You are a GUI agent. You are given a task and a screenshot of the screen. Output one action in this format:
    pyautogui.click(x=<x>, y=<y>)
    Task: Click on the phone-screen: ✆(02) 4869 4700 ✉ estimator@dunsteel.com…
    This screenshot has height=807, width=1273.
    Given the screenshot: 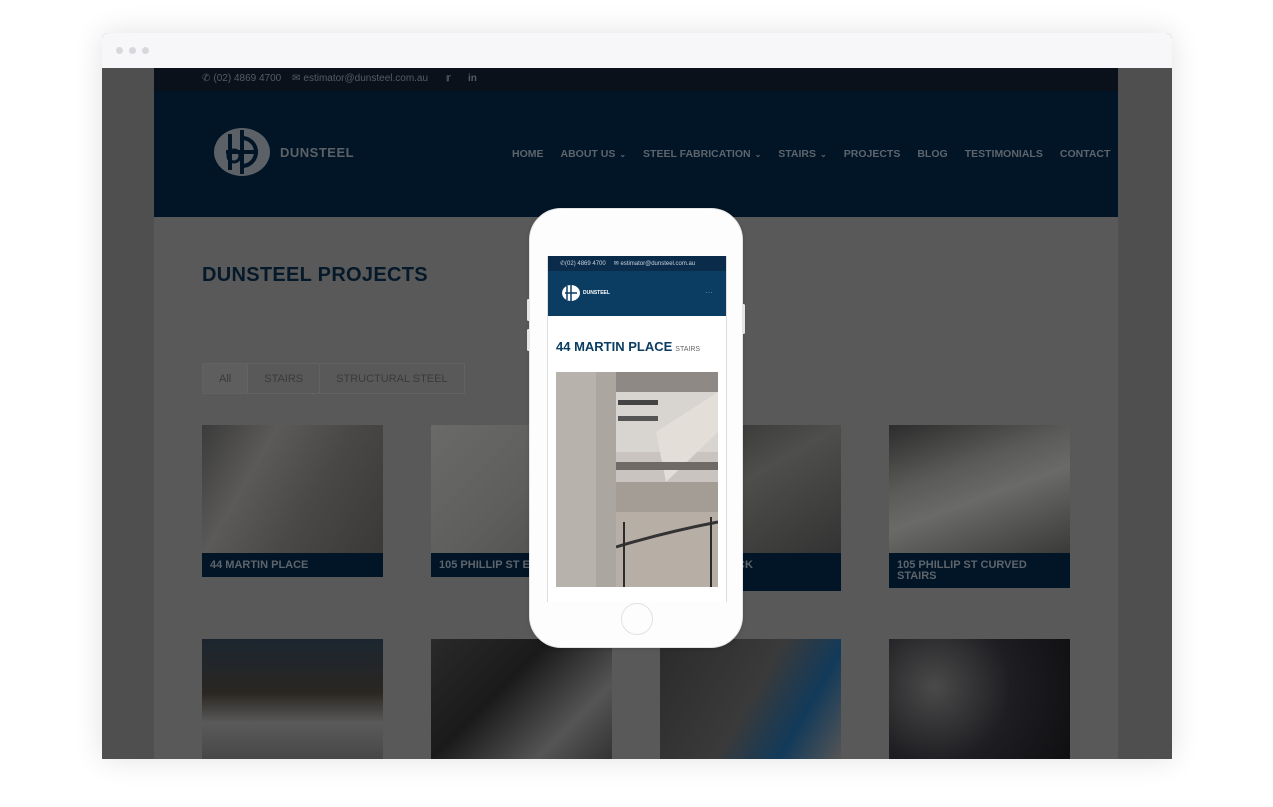 What is the action you would take?
    pyautogui.click(x=637, y=429)
    